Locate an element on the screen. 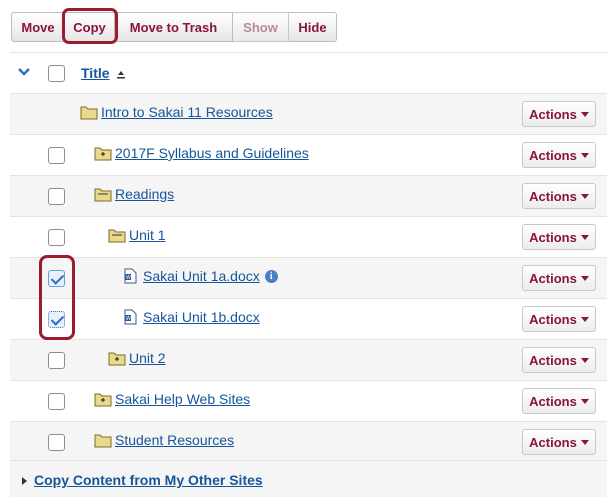 This screenshot has width=607, height=497. item-link: W Sakai Unit 1b.docx is located at coordinates (191, 317).